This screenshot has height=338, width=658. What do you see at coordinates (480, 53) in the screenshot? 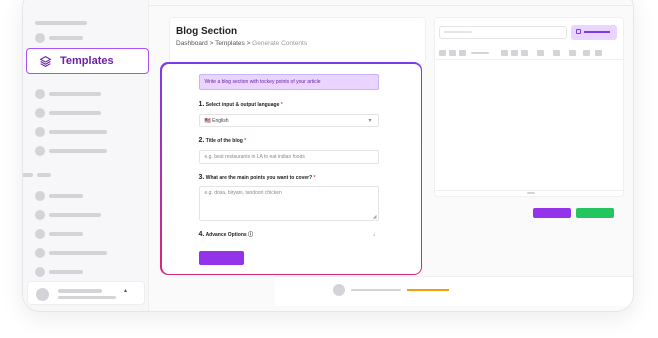
I see `format-select` at bounding box center [480, 53].